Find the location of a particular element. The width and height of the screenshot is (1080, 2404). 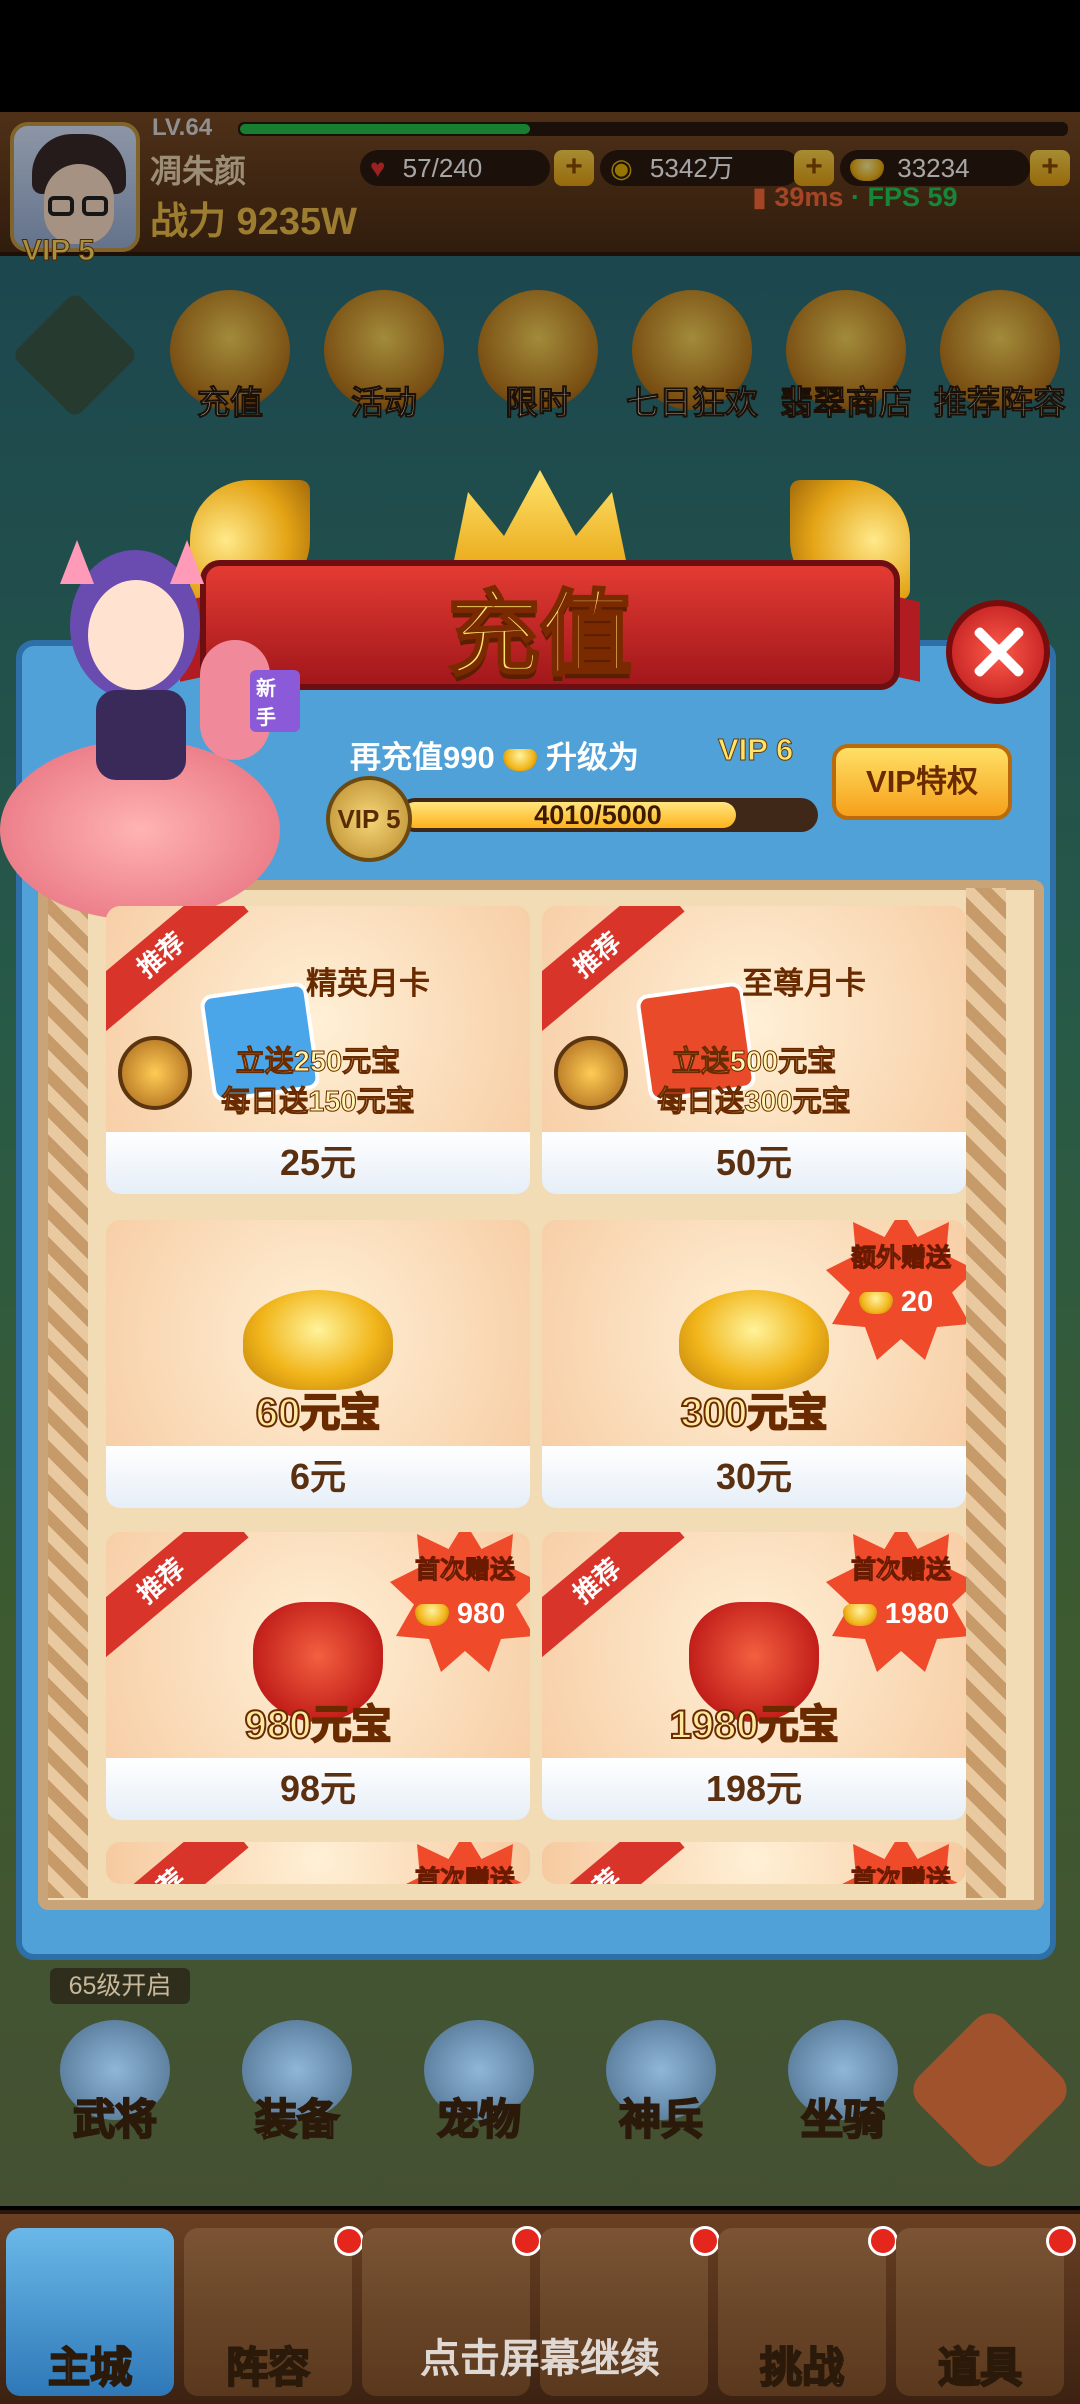

feature-label: 神兵 is located at coordinates (661, 2119).